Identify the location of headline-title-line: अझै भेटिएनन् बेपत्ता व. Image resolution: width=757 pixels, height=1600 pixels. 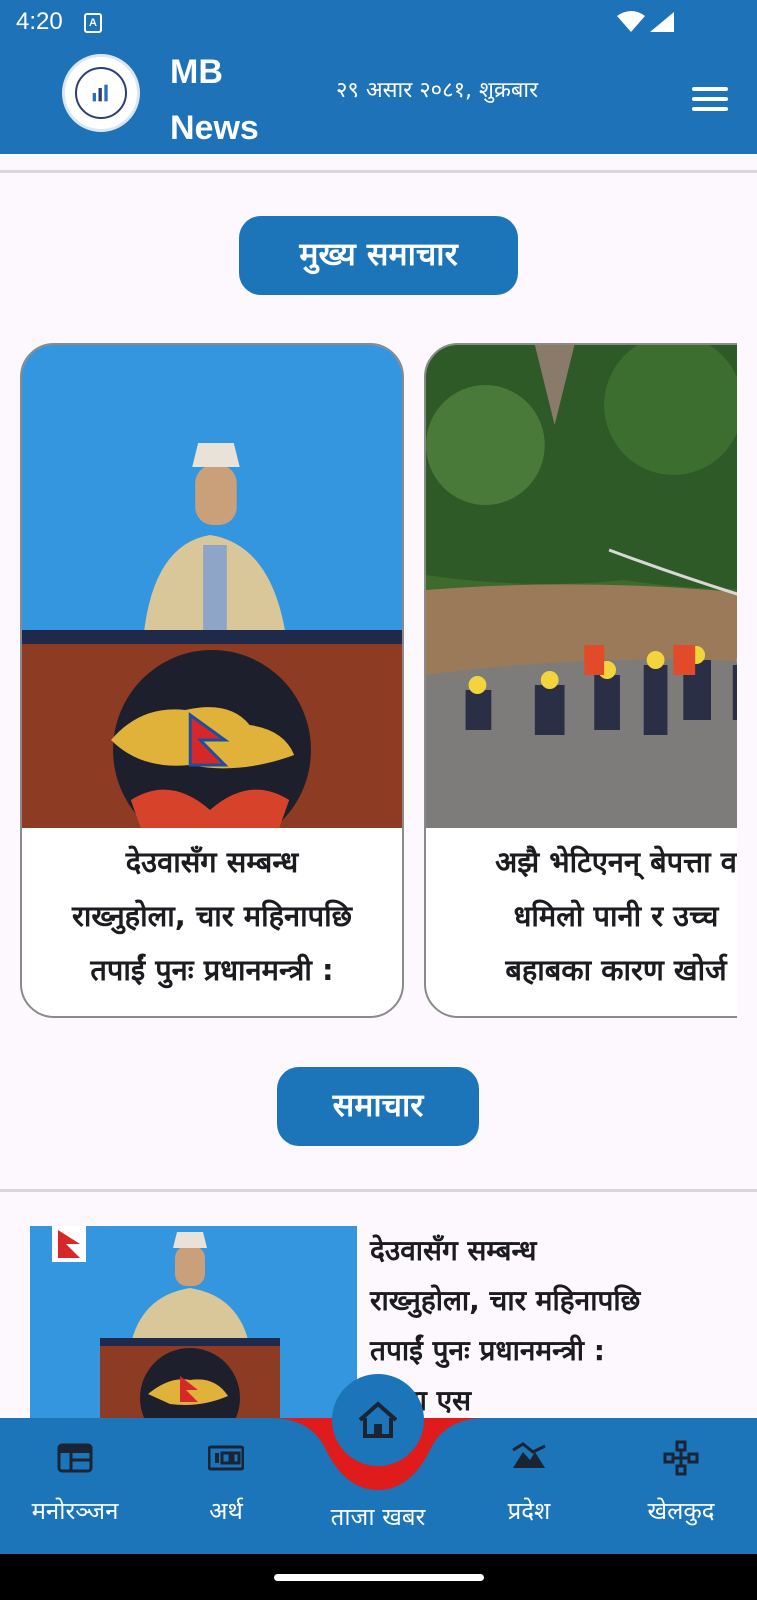
(616, 862).